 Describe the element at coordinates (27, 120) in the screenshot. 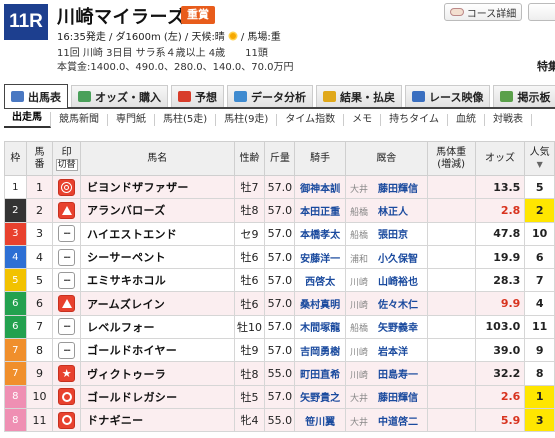

I see `subnav-item: 出走馬` at that location.